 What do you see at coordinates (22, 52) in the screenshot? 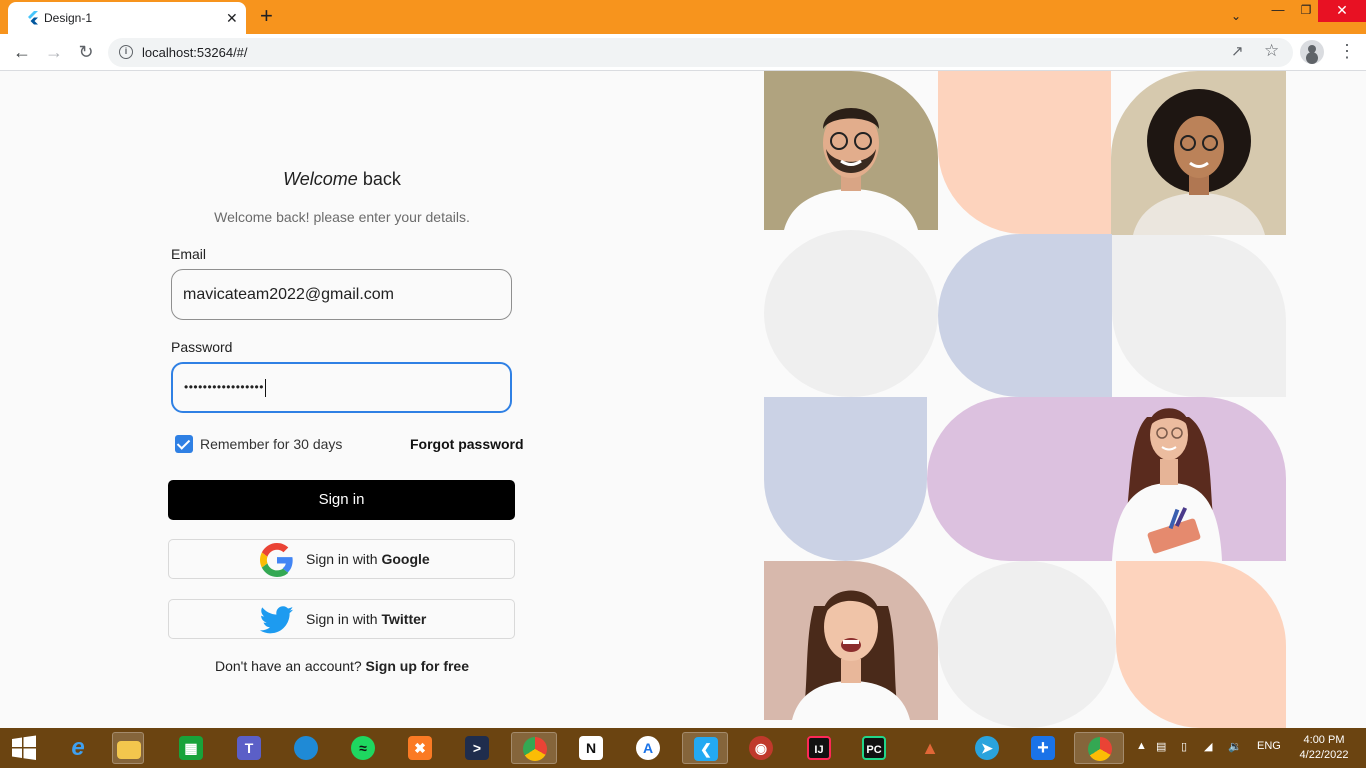
I see `back-icon: ←` at bounding box center [22, 52].